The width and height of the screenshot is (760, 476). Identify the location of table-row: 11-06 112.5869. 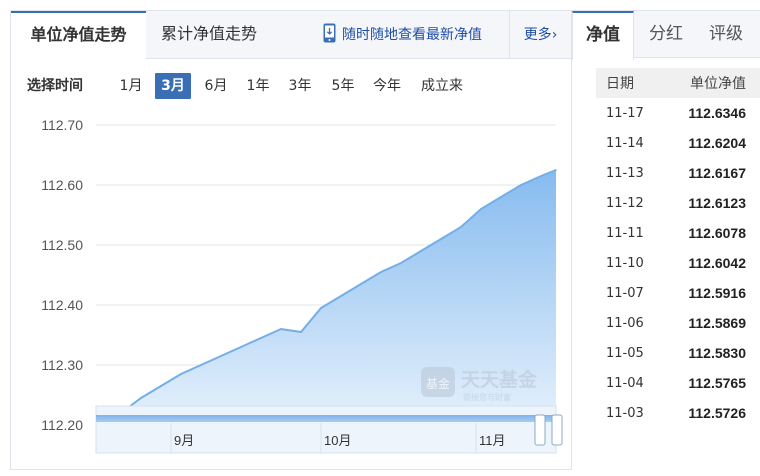
(678, 323).